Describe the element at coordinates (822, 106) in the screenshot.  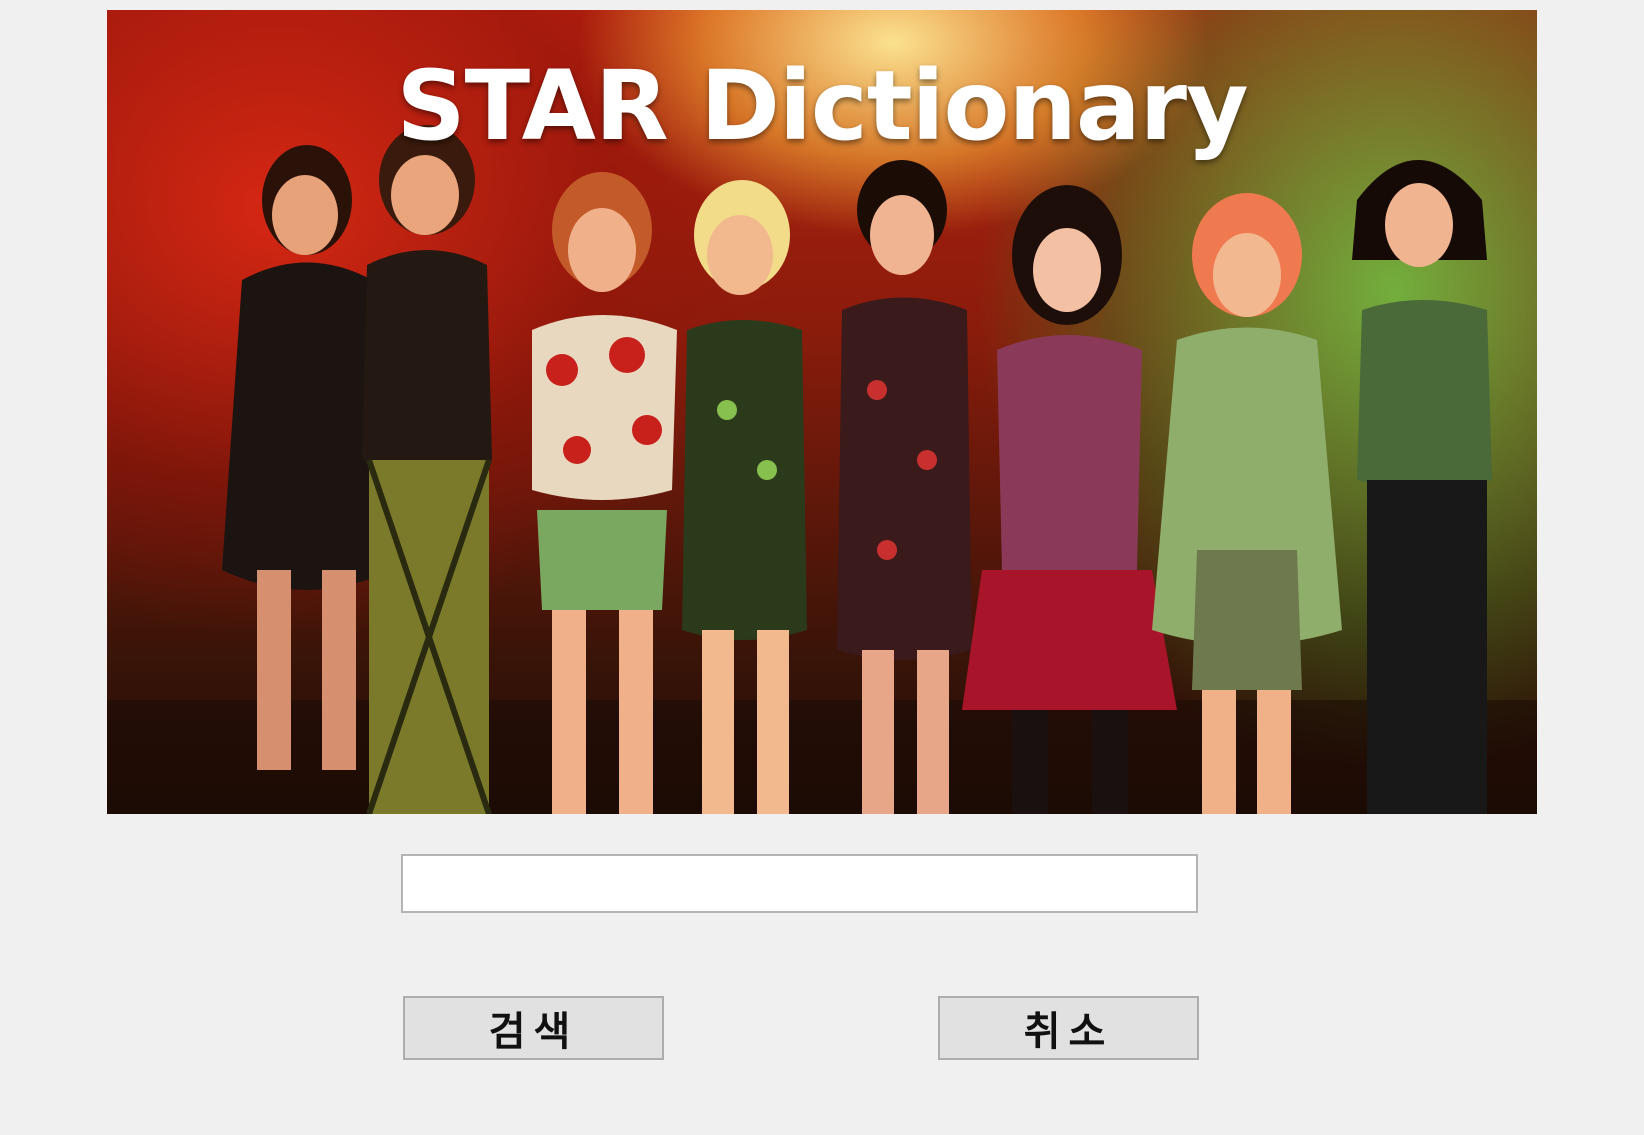
I see `banner-title: STAR Dictionary` at that location.